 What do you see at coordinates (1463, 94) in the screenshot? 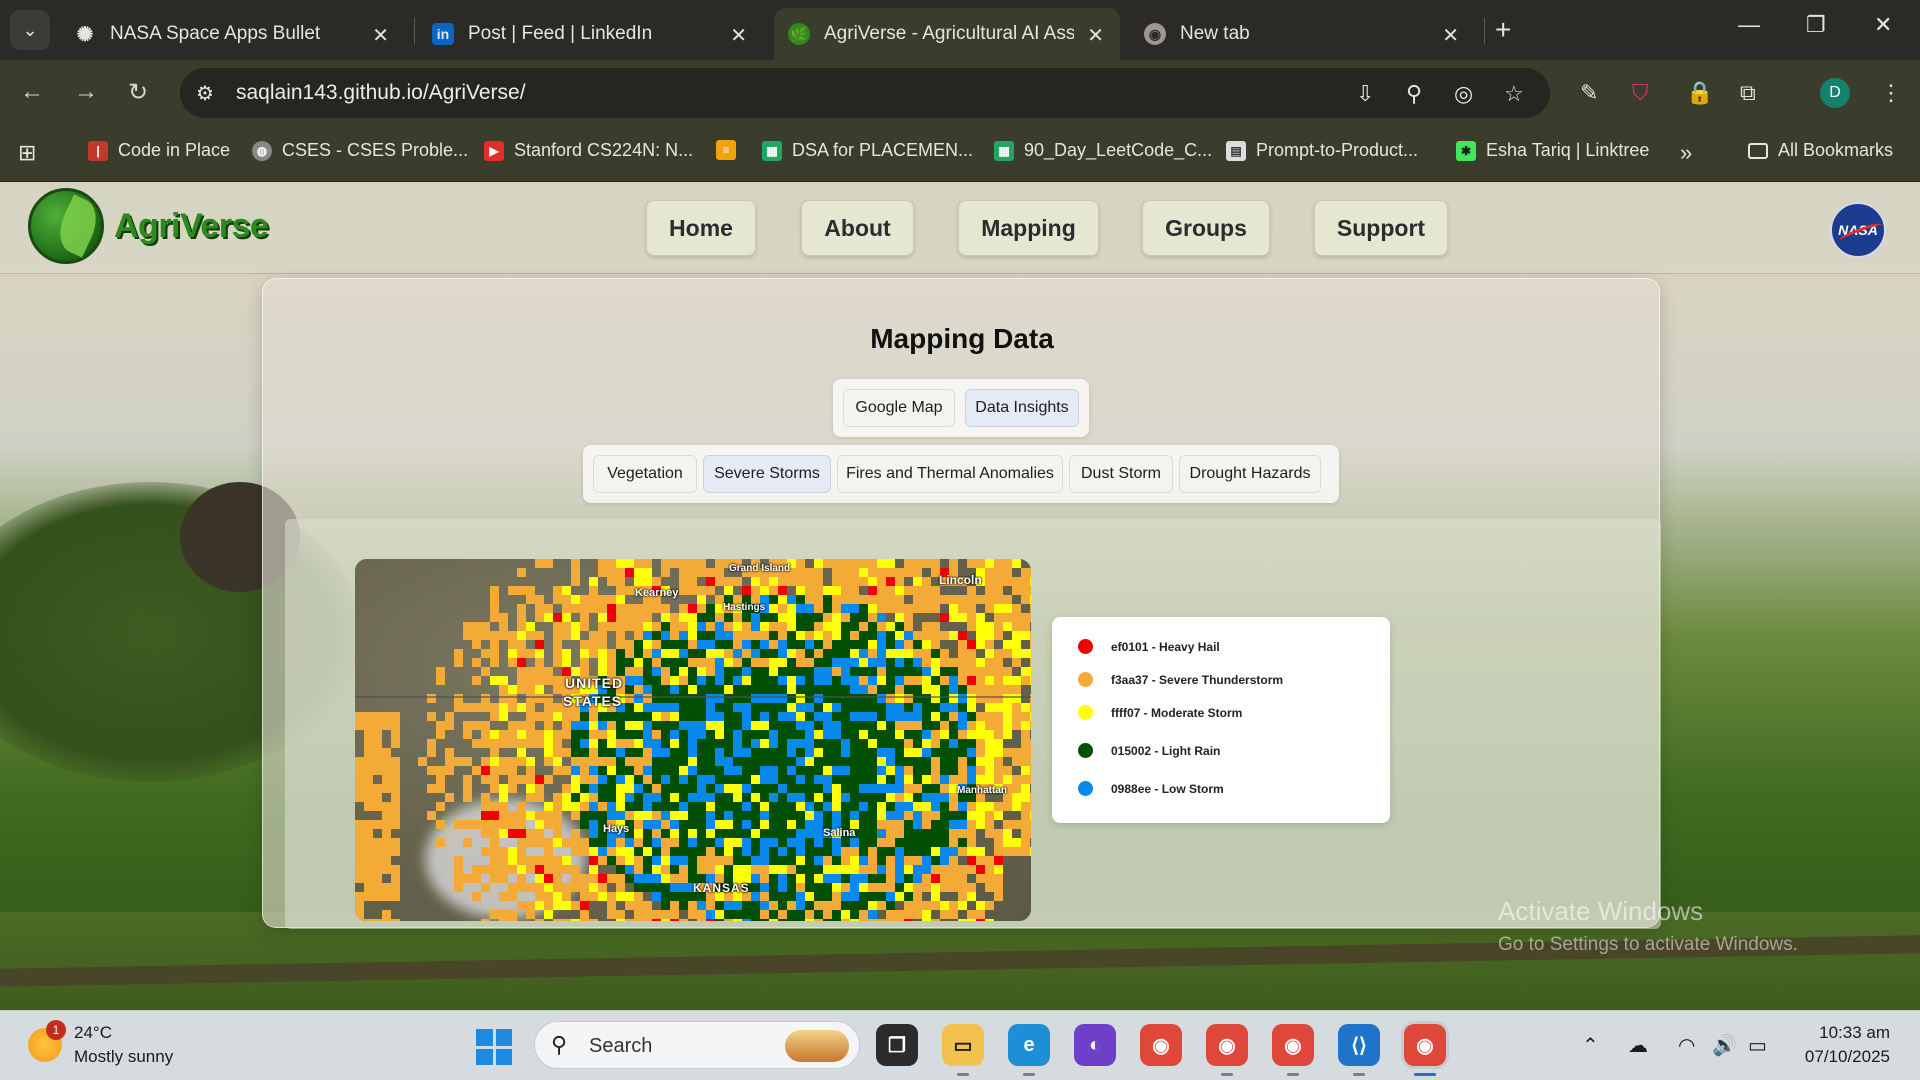
I see `hide-eye-icon: ◎` at bounding box center [1463, 94].